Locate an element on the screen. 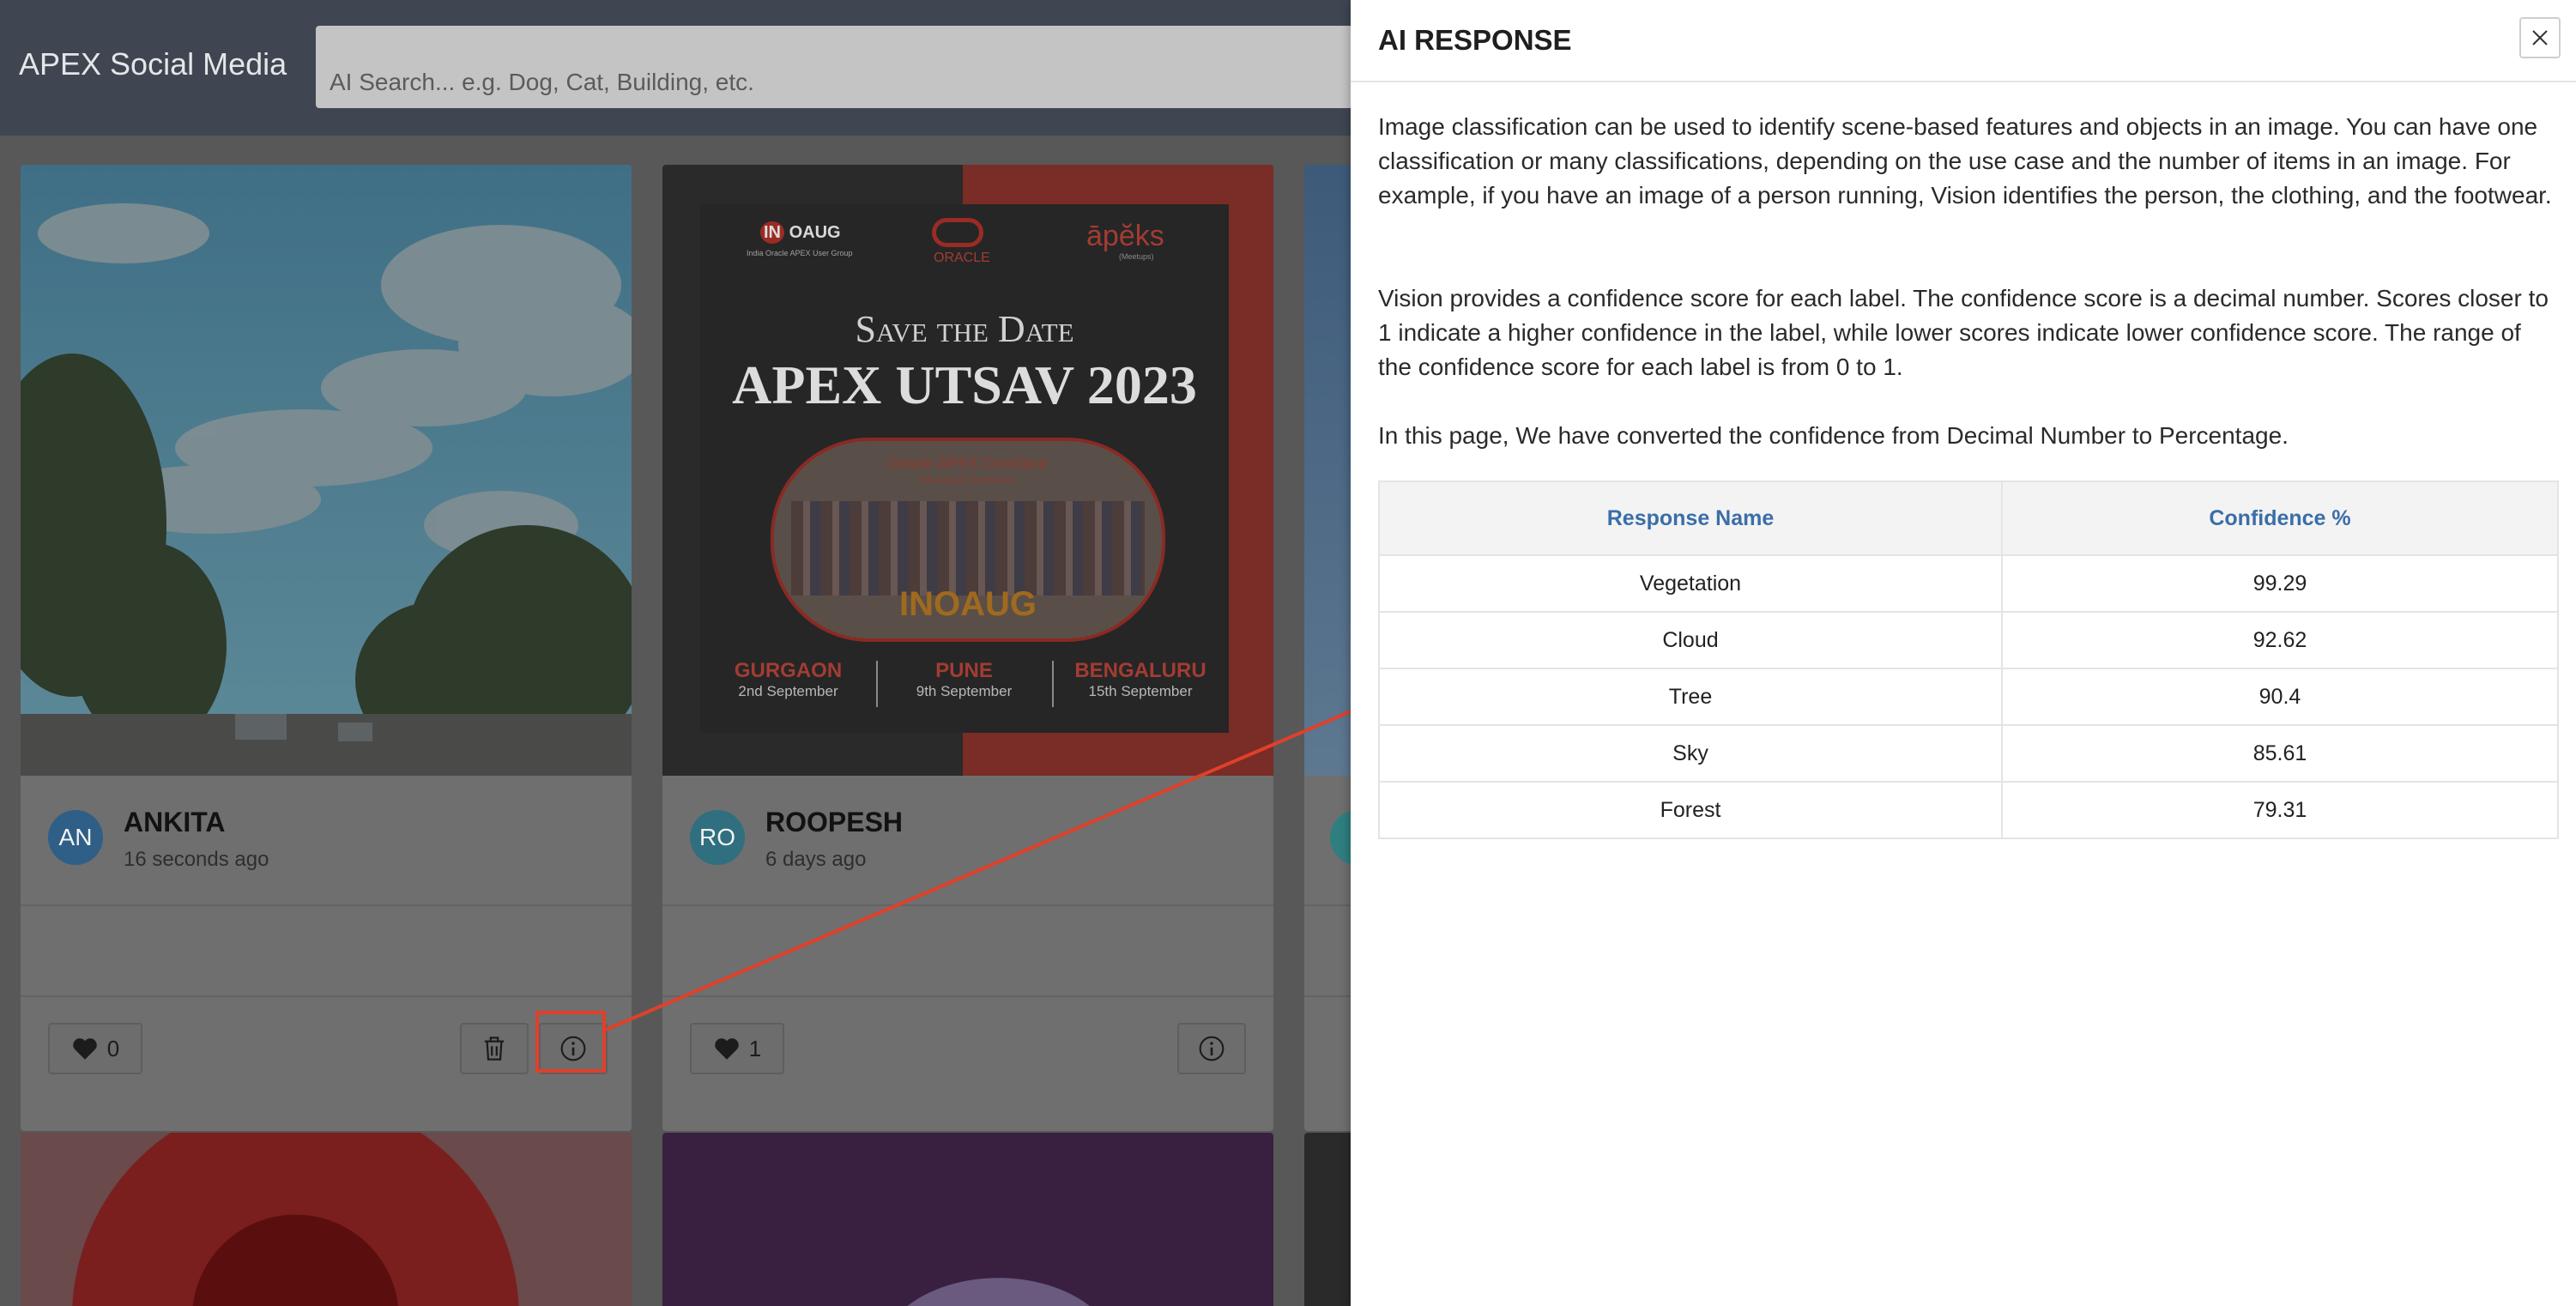  table-row: Cloud 92.62 is located at coordinates (1968, 640).